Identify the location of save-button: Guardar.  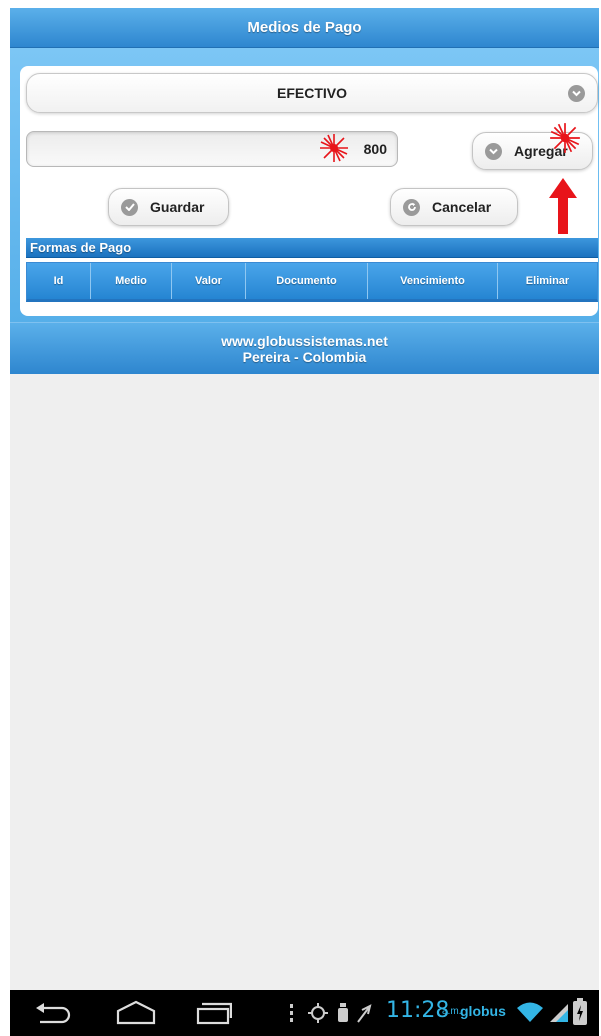
(168, 207).